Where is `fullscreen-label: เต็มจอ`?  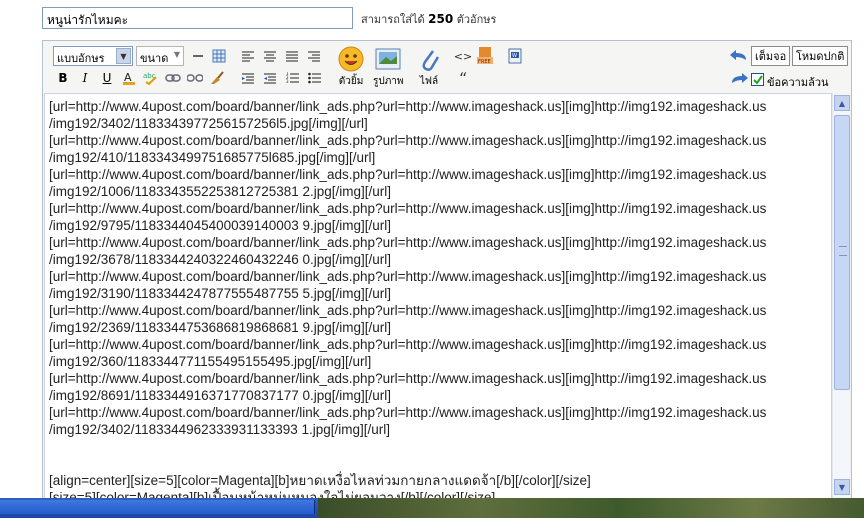 fullscreen-label: เต็มจอ is located at coordinates (771, 56).